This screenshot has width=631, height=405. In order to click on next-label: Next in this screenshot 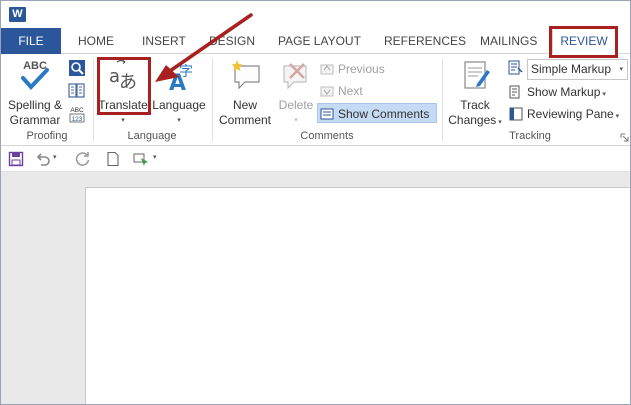, I will do `click(350, 91)`.